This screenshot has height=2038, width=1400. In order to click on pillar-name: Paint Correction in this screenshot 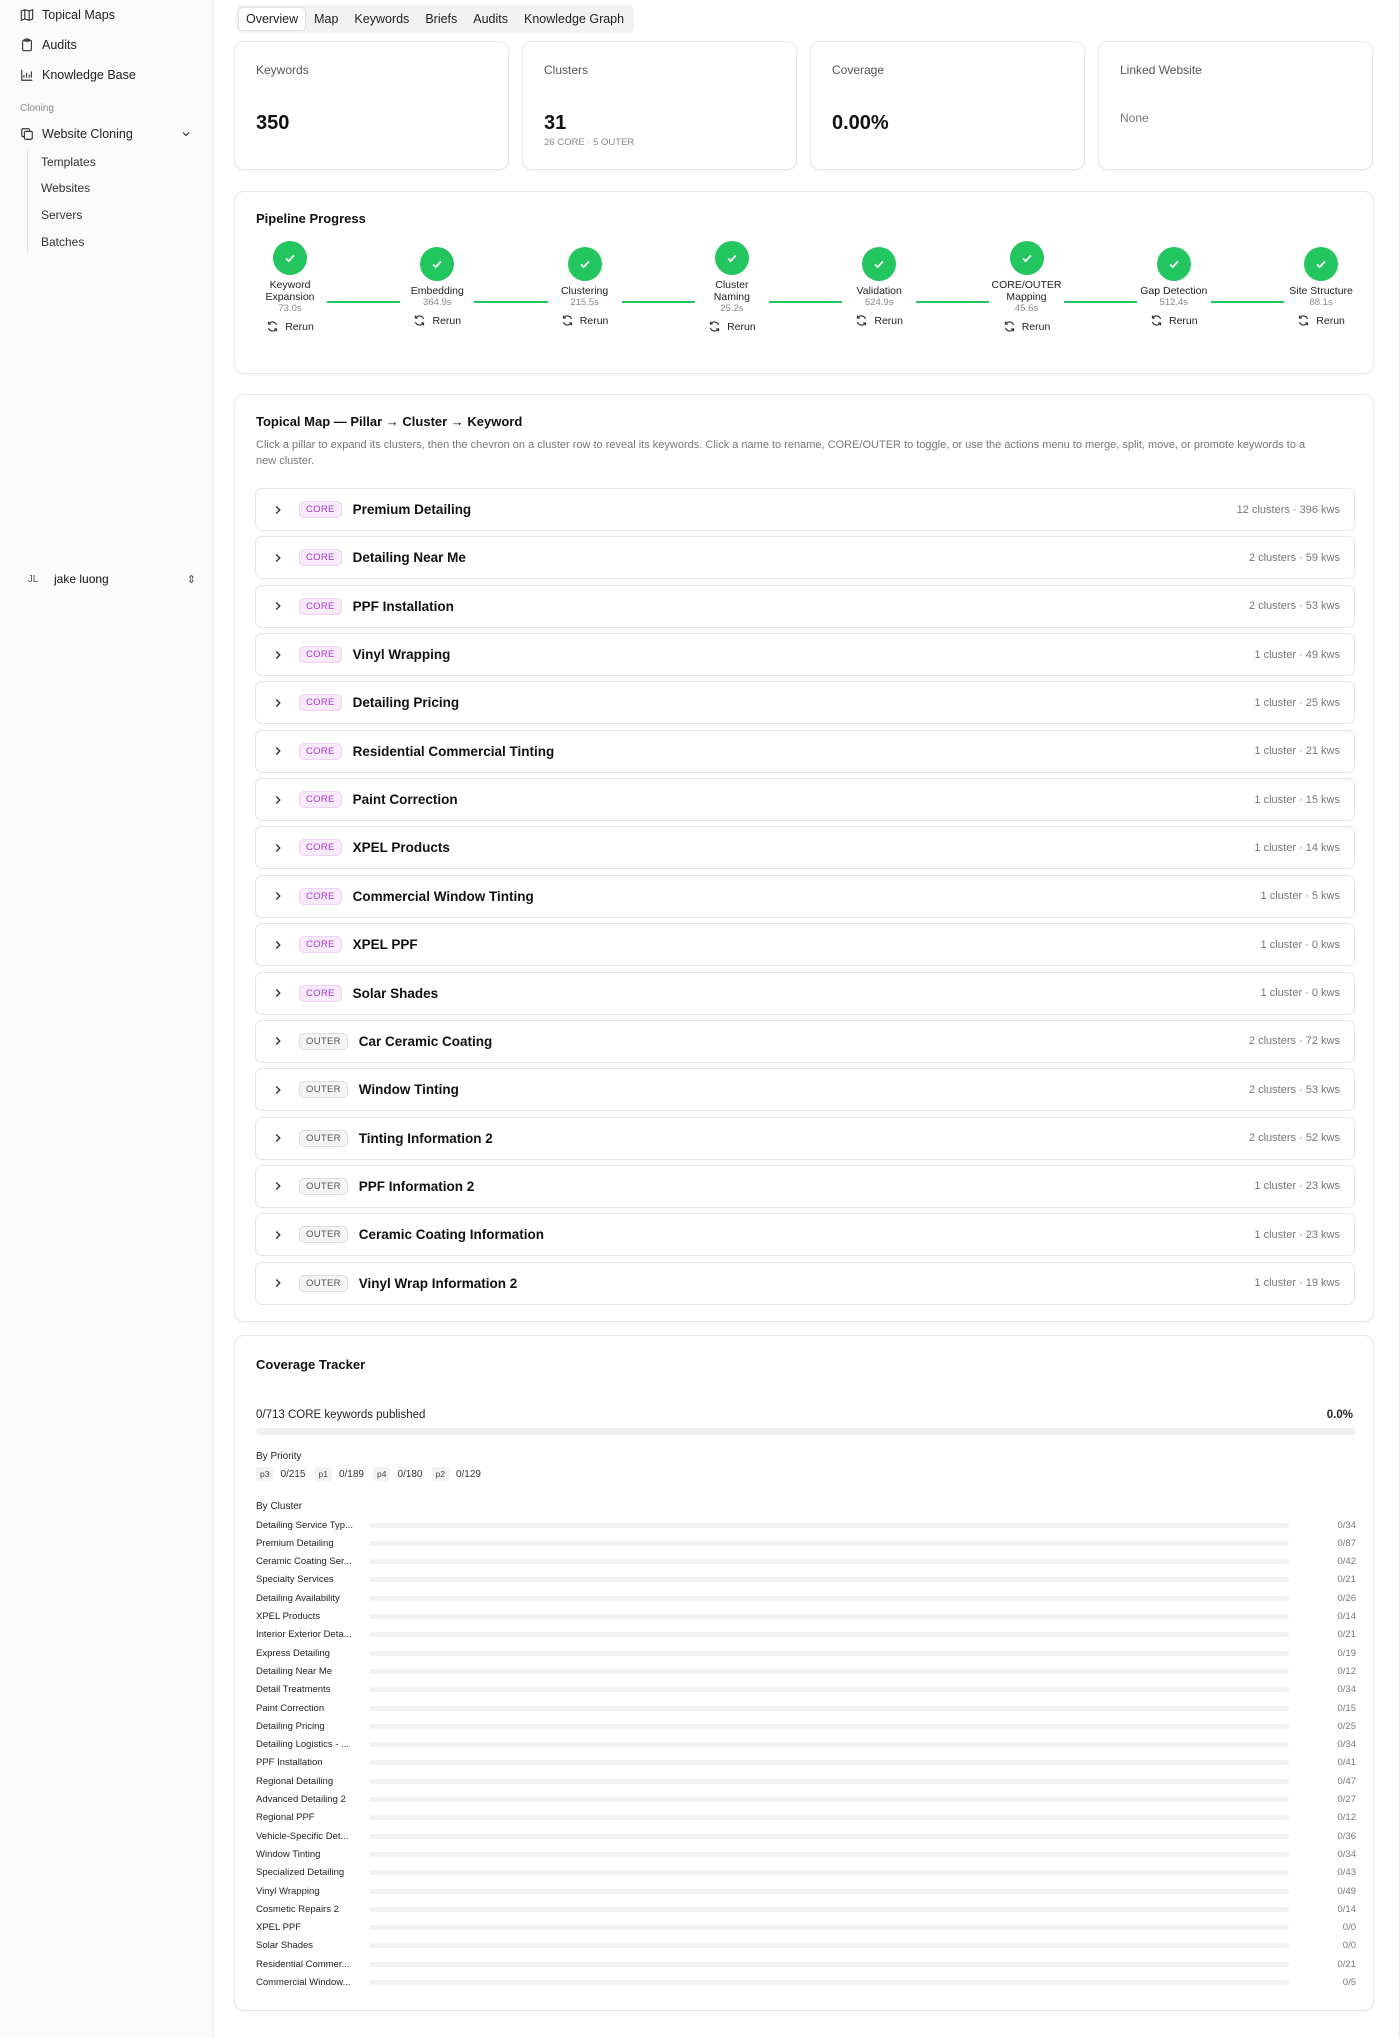, I will do `click(405, 799)`.